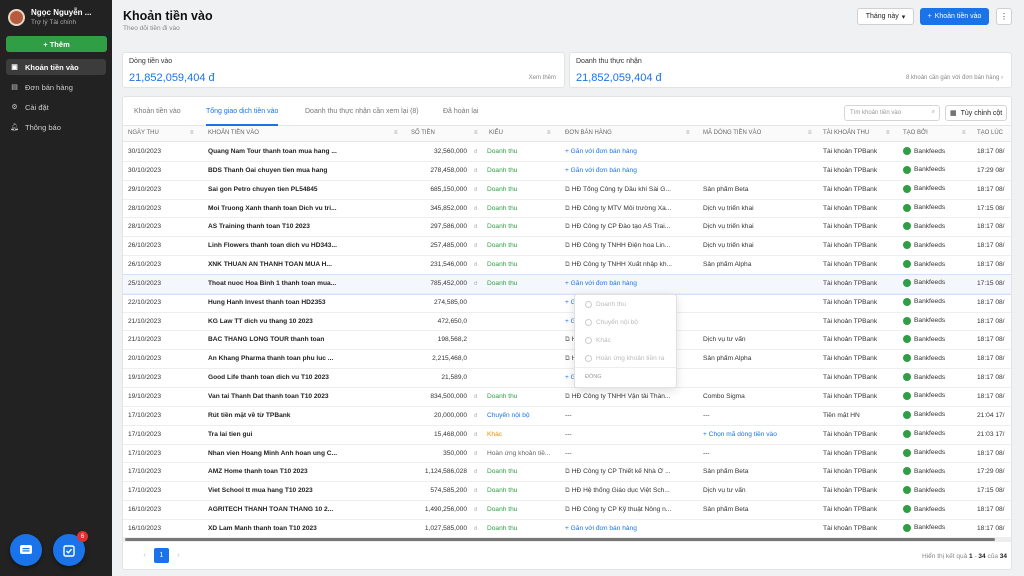 The width and height of the screenshot is (1024, 576). What do you see at coordinates (56, 44) in the screenshot?
I see `add-button: + Thêm` at bounding box center [56, 44].